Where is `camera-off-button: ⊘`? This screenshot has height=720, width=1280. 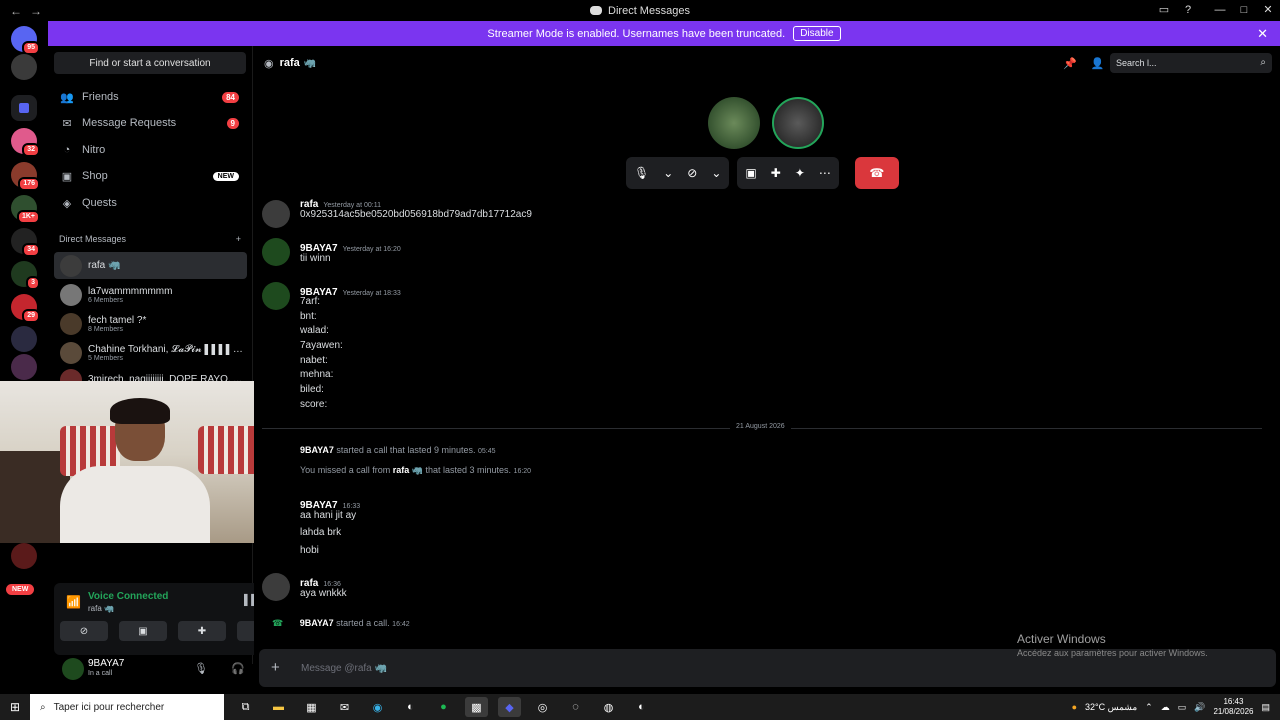 camera-off-button: ⊘ is located at coordinates (84, 631).